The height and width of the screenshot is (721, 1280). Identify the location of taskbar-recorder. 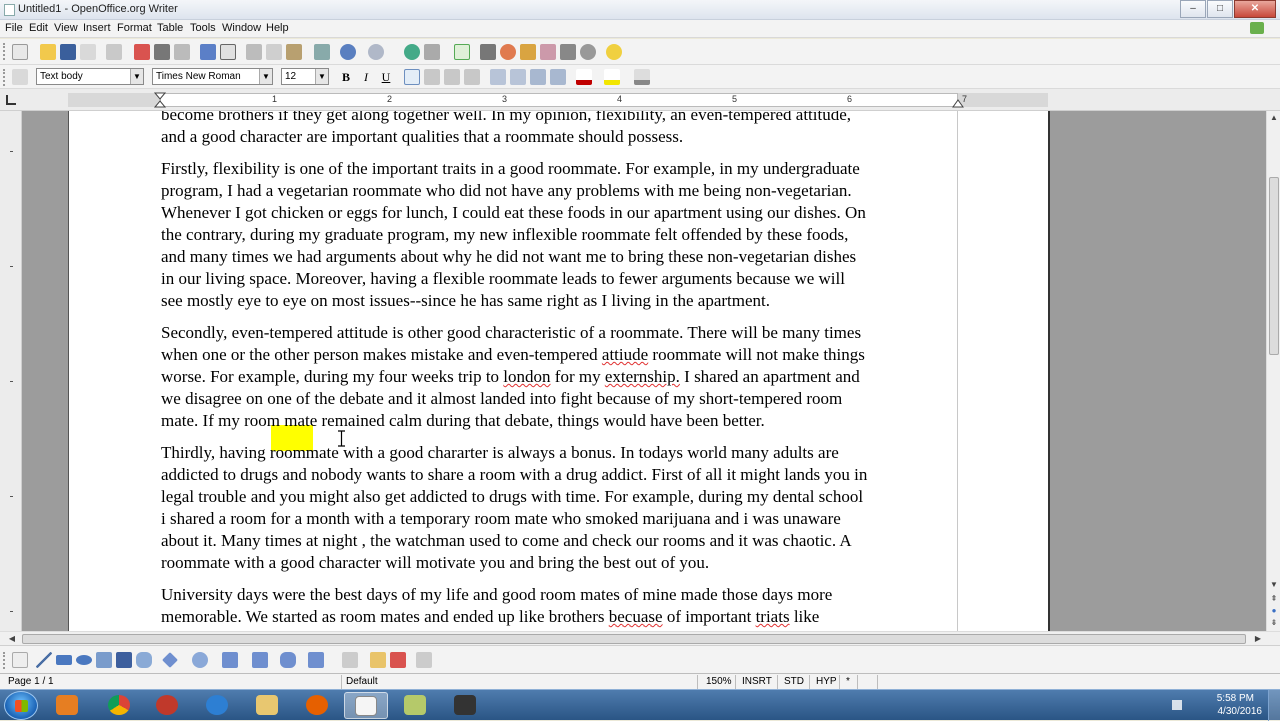
(466, 705).